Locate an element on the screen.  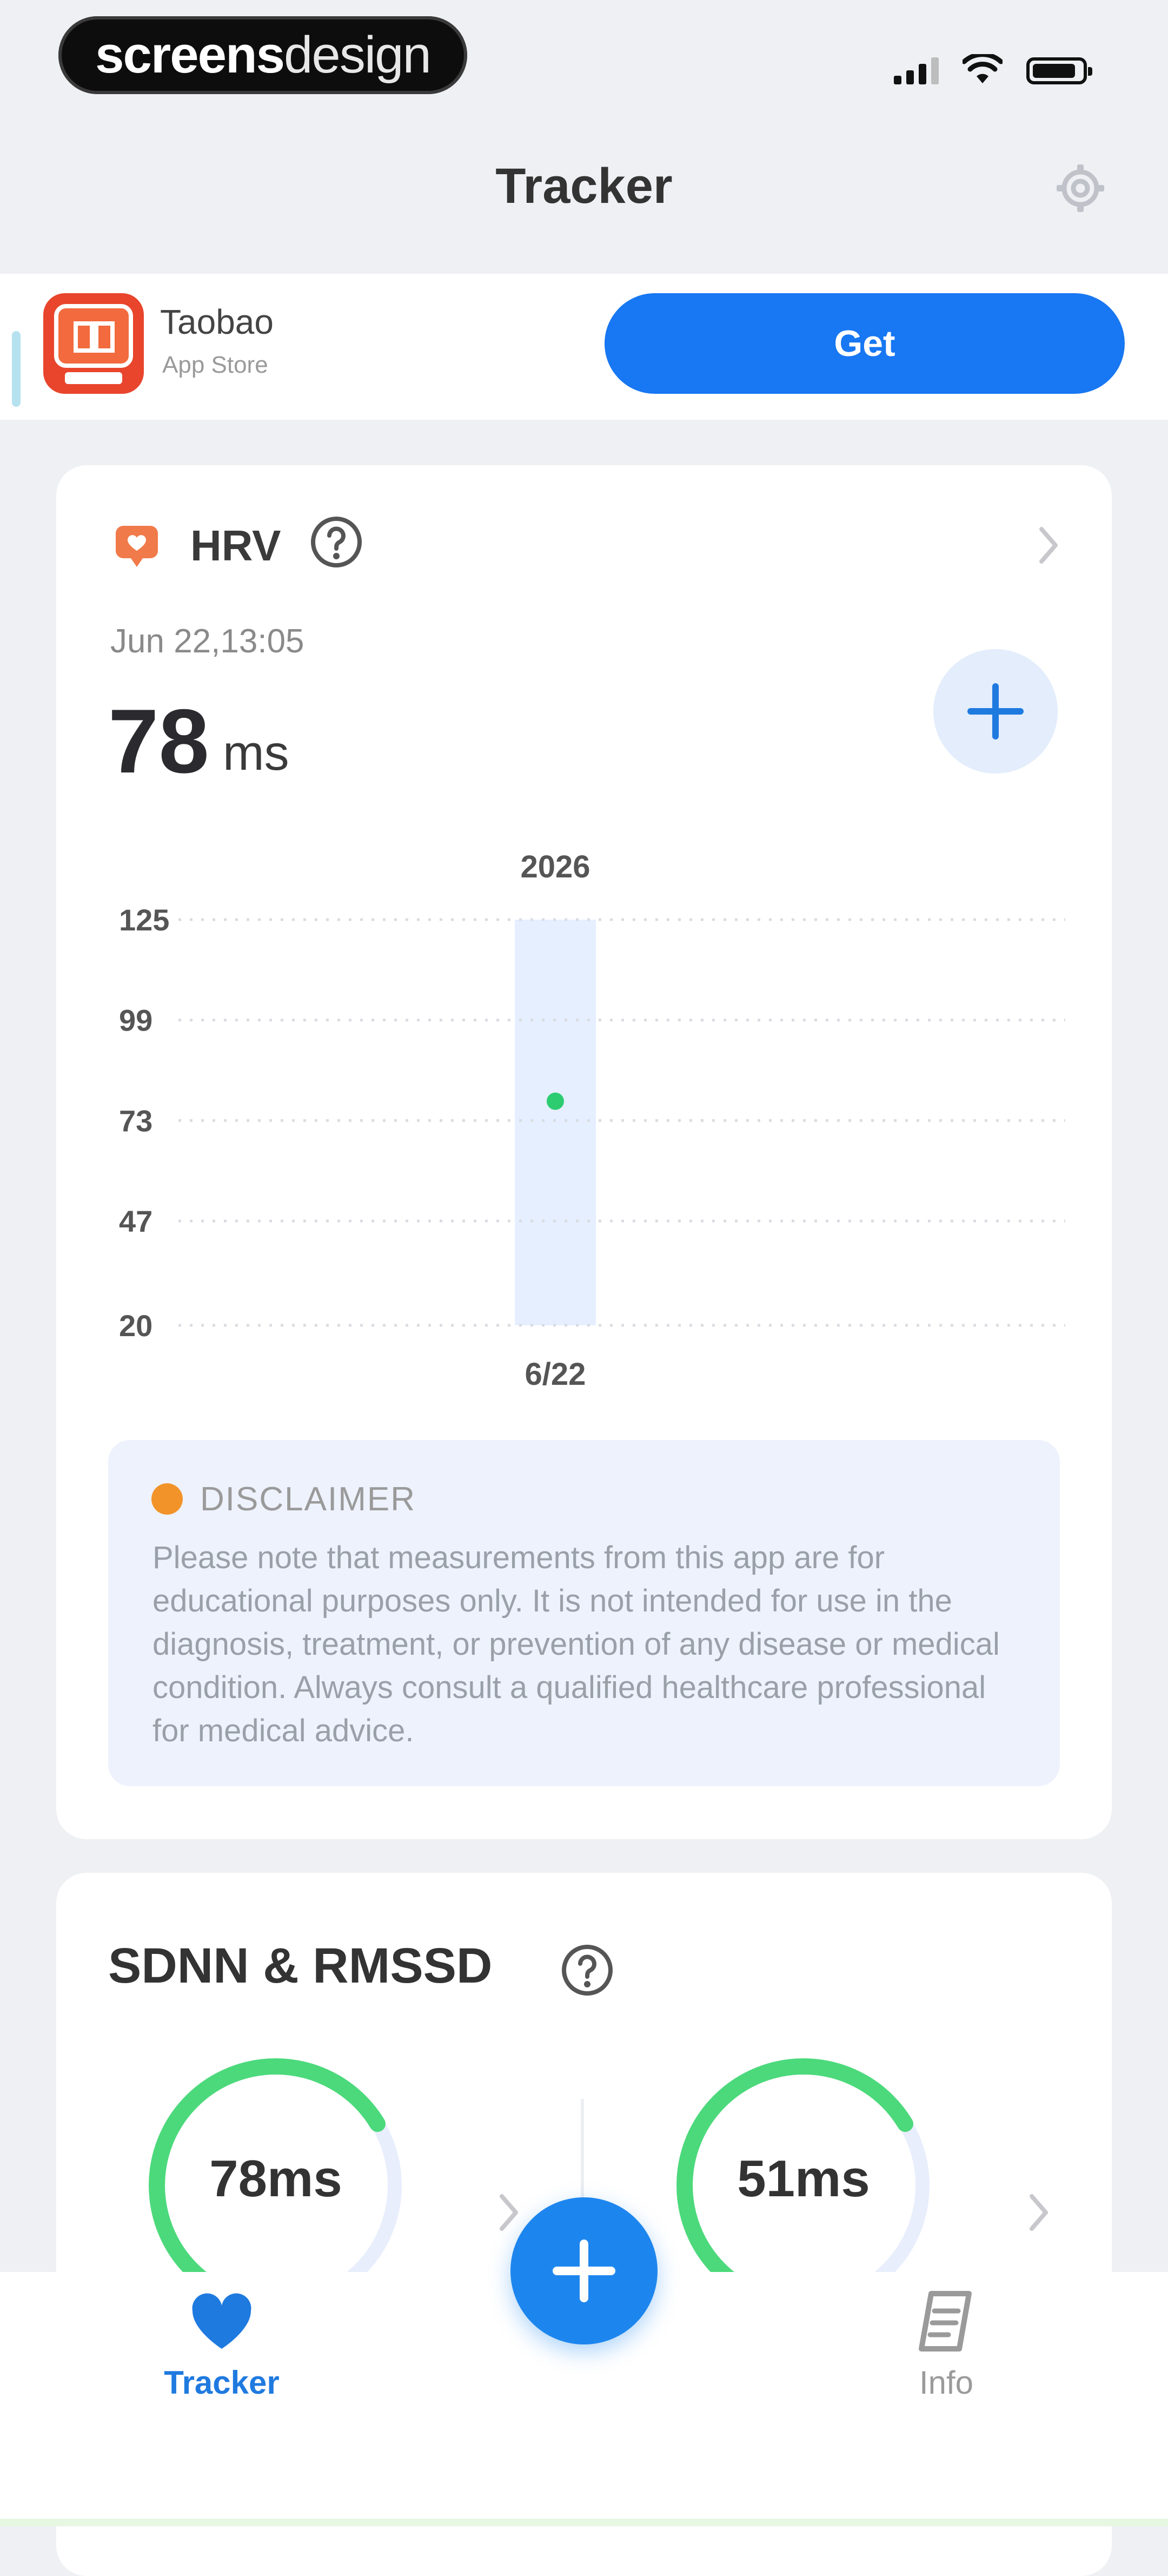
brand-watermark: screens design is located at coordinates (262, 55).